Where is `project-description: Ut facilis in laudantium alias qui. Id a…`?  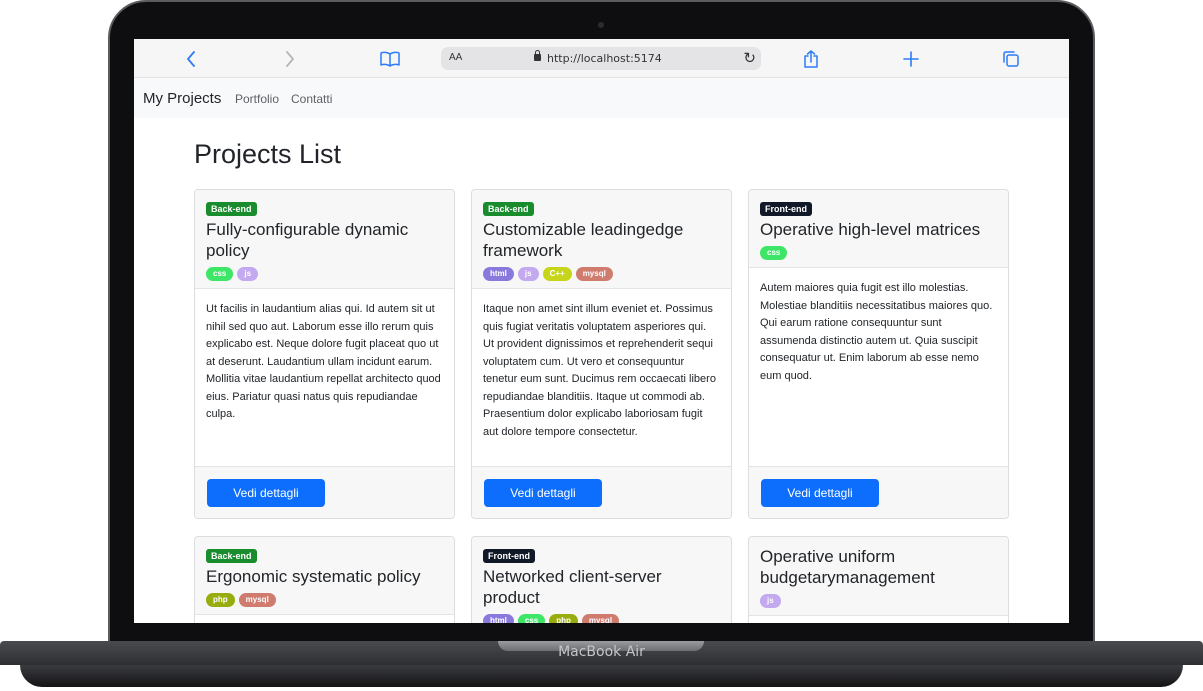 project-description: Ut facilis in laudantium alias qui. Id a… is located at coordinates (323, 361).